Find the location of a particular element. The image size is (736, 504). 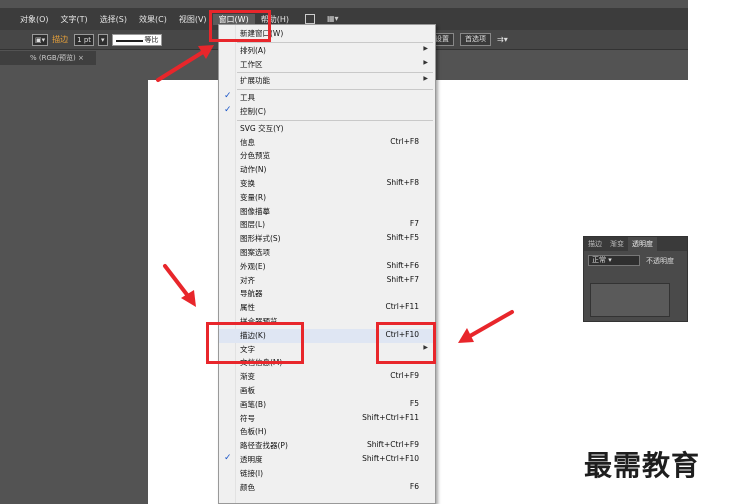

menu-item: 图像描摹 is located at coordinates (327, 212).